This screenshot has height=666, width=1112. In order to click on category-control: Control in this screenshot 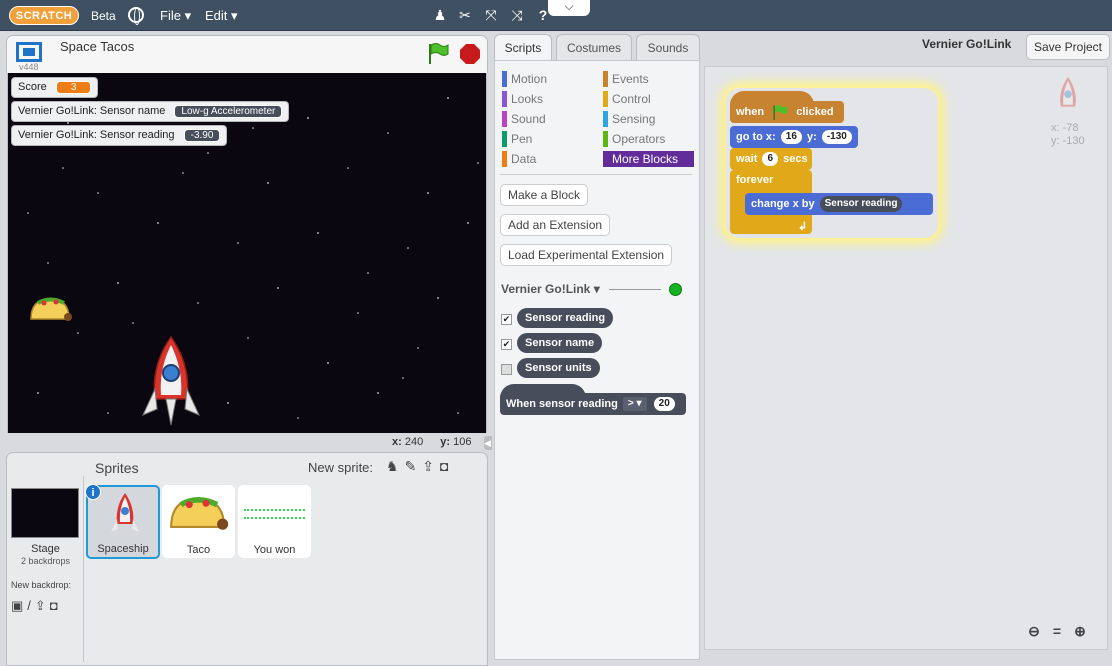, I will do `click(627, 99)`.